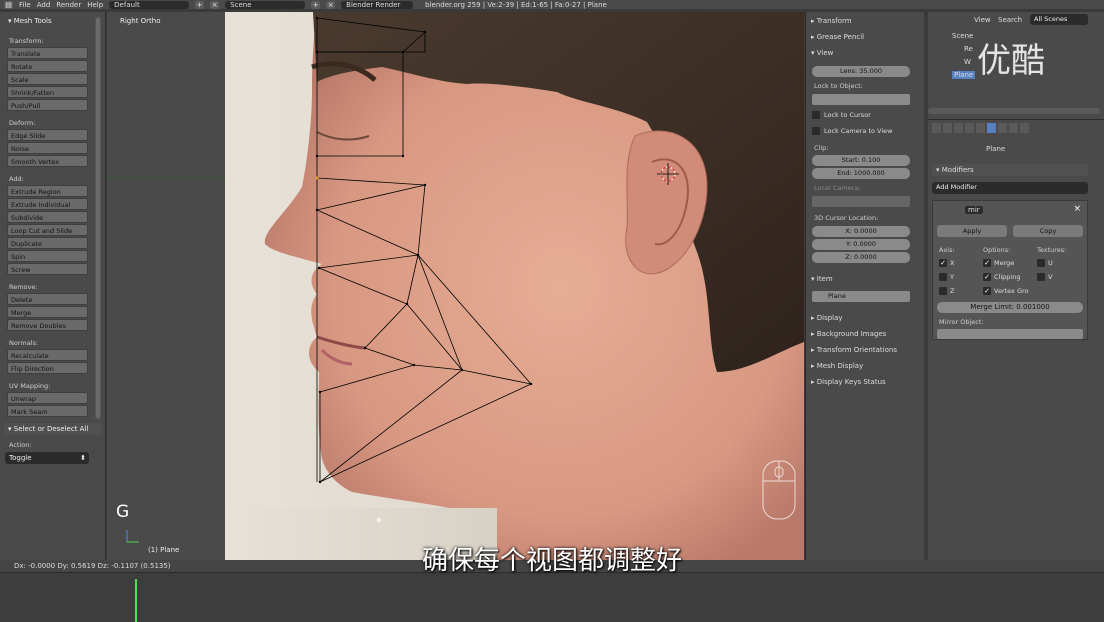 The image size is (1104, 622). I want to click on display-keys-header: ▸ Display Keys Status, so click(848, 382).